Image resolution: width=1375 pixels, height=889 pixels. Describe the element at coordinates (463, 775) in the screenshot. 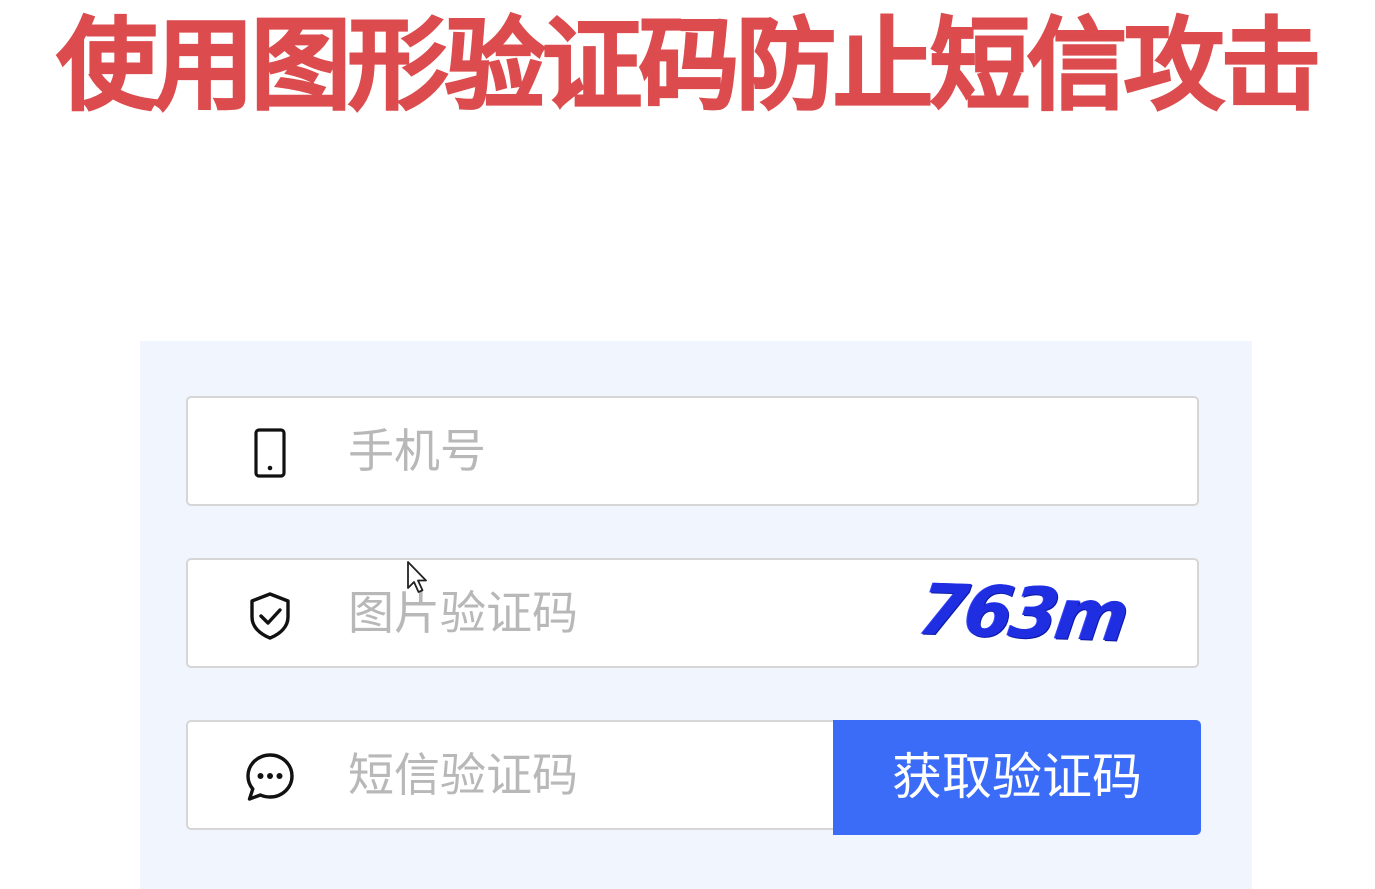

I see `sms-code-placeholder: 短信验证码` at that location.